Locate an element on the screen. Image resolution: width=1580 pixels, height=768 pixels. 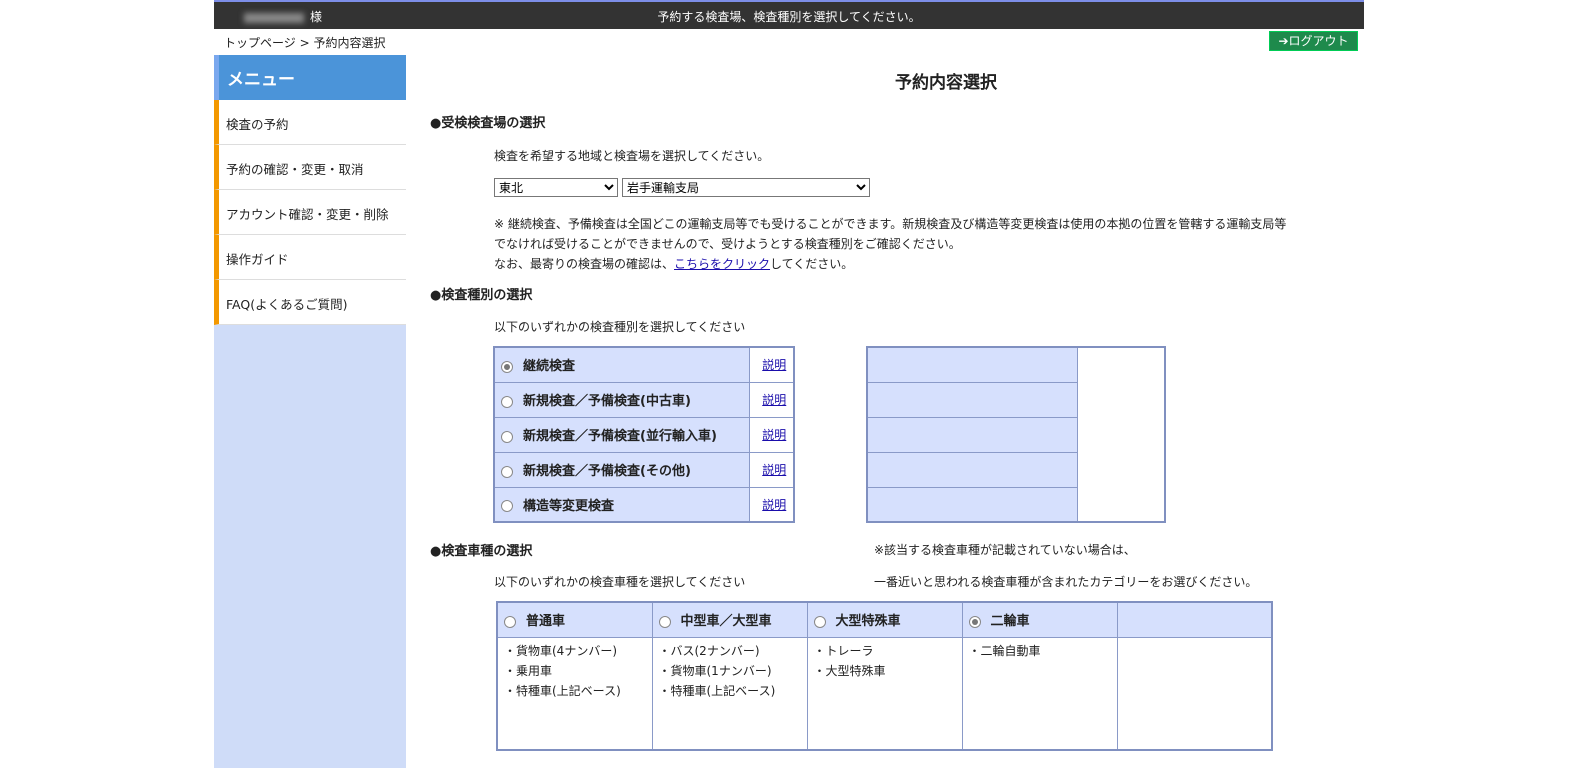
sidebar-item-account: アカウント確認・変更・削除 is located at coordinates (310, 212).